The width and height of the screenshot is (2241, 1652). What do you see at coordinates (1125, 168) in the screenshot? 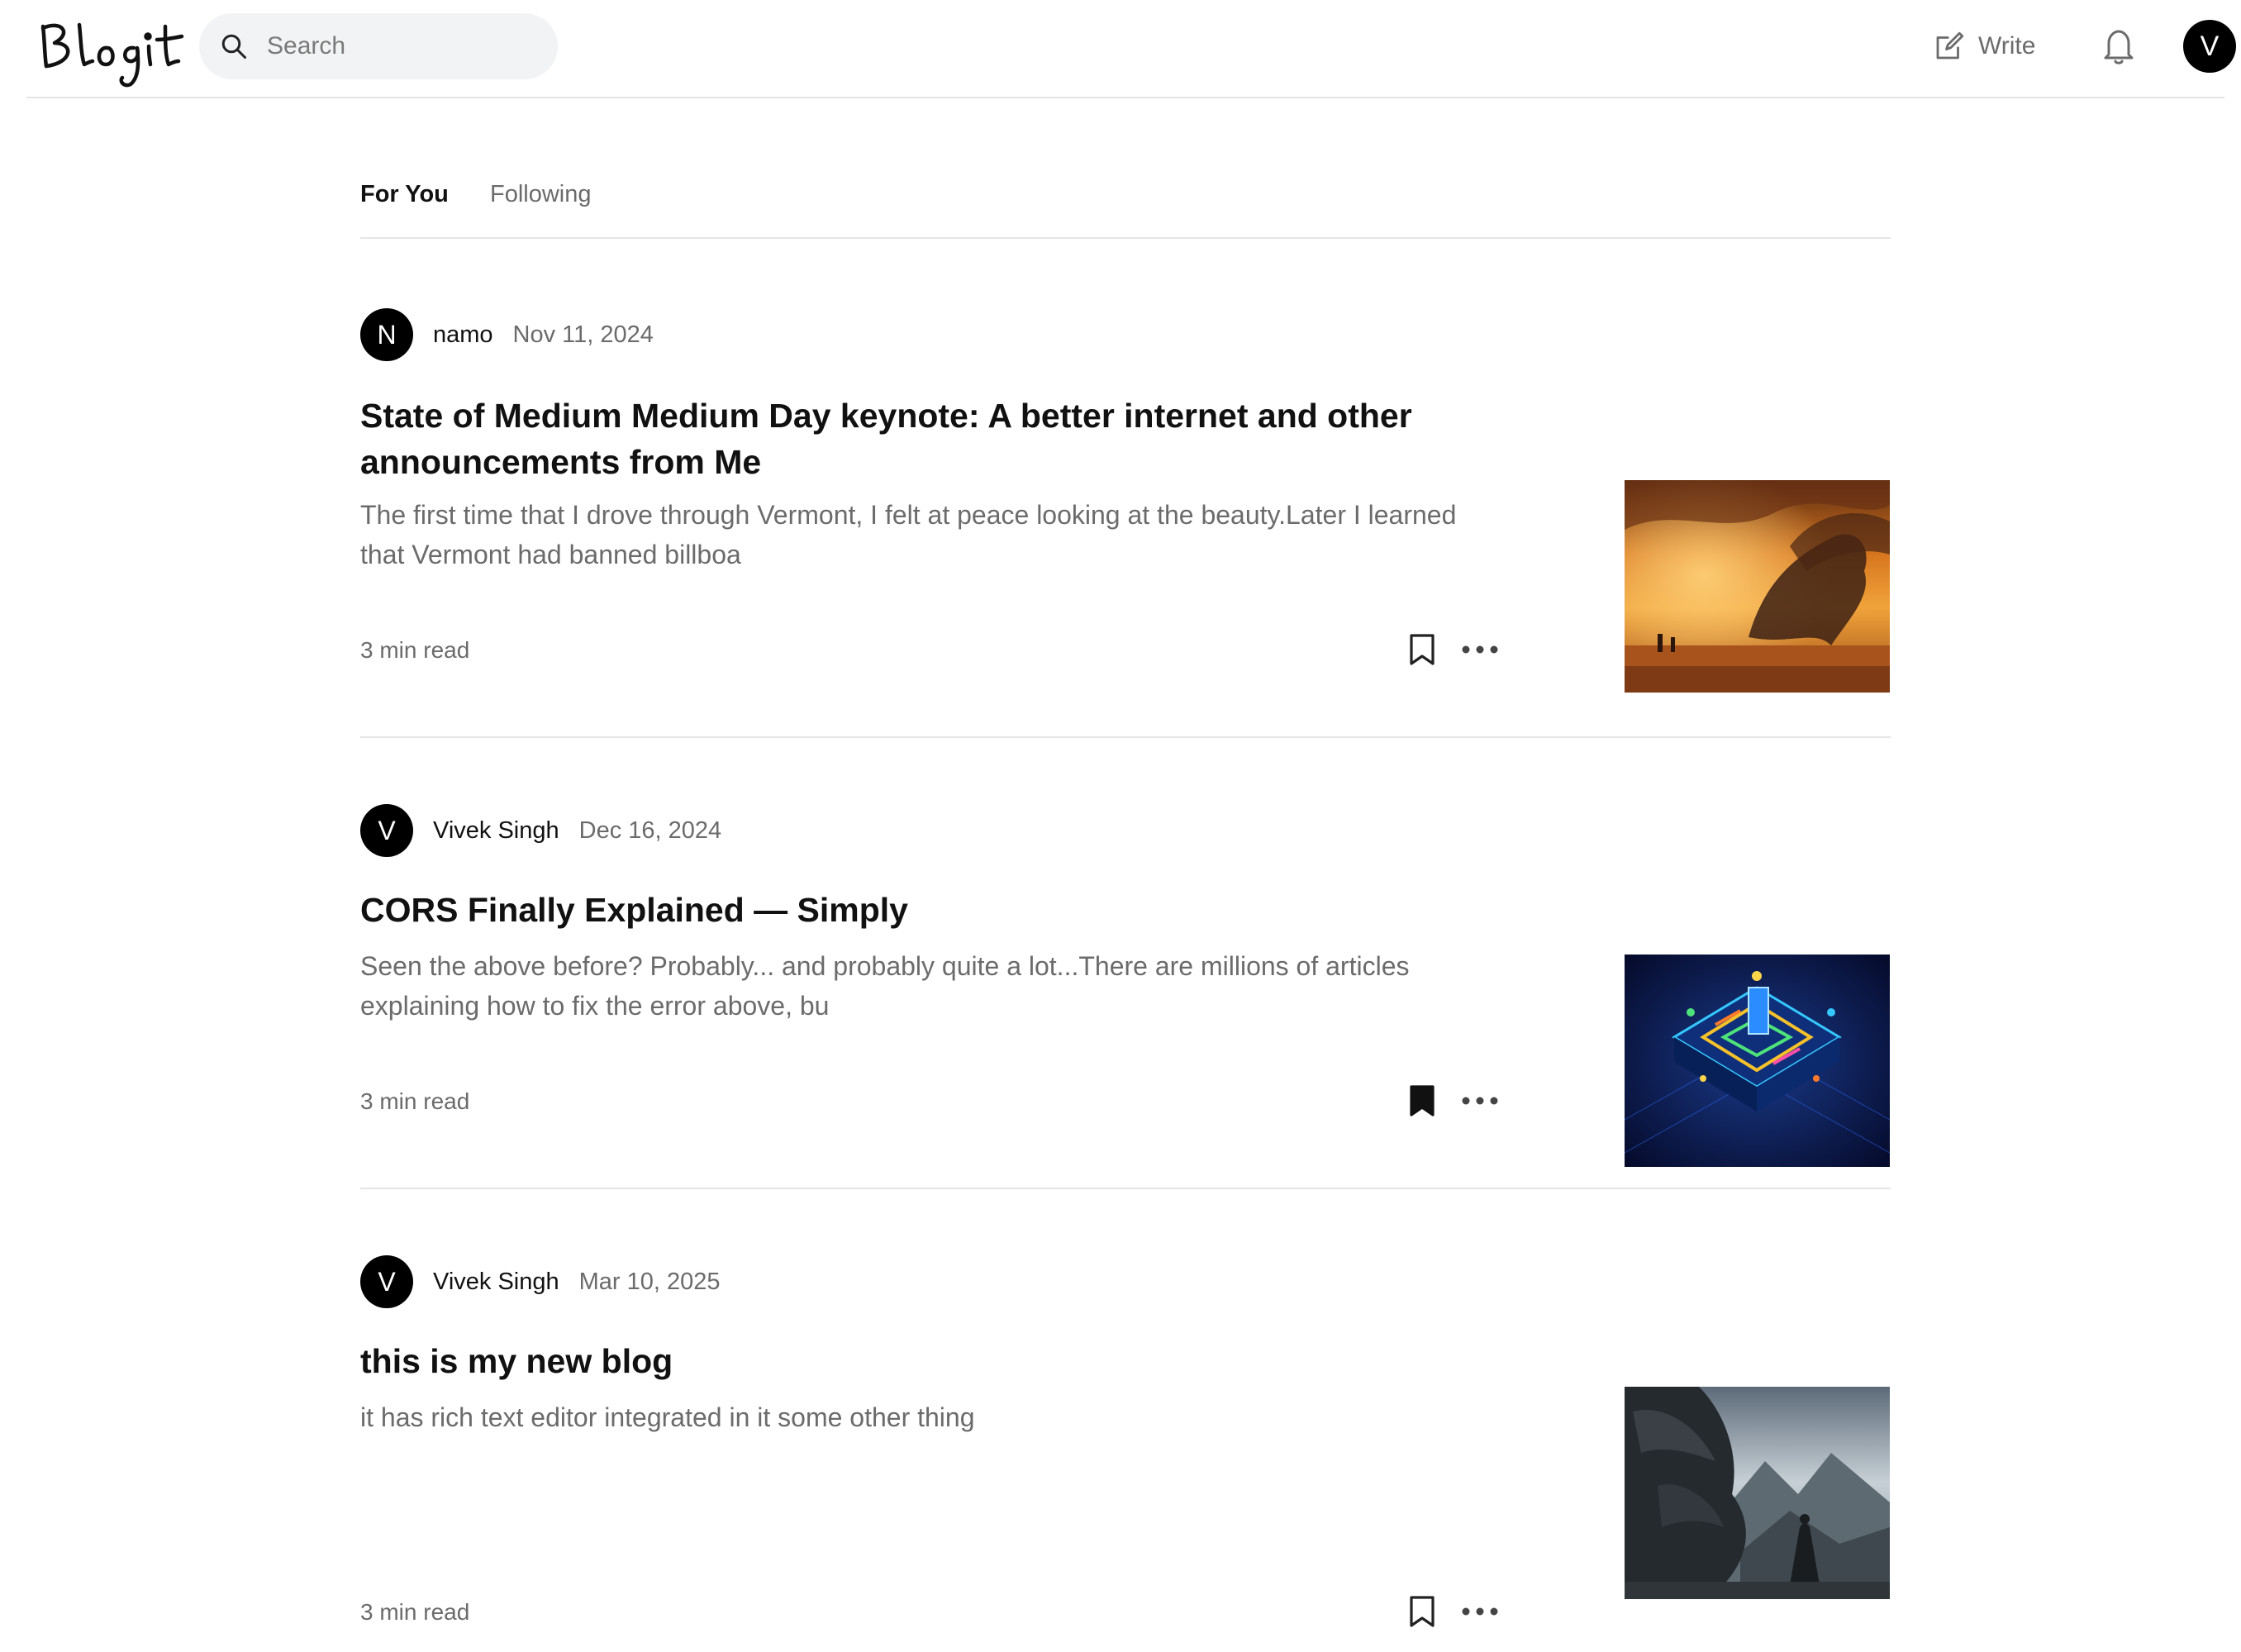
I see `feed-tabs: For You Following` at bounding box center [1125, 168].